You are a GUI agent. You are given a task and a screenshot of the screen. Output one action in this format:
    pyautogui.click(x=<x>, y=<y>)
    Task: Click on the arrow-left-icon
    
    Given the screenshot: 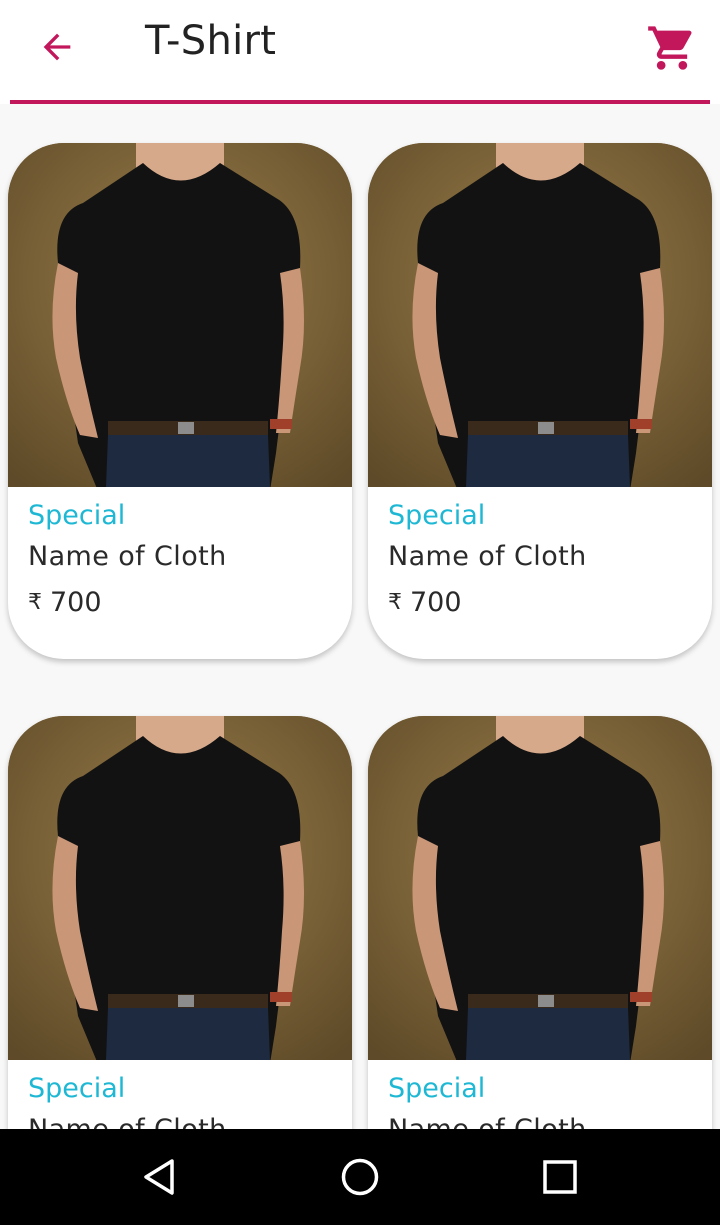 What is the action you would take?
    pyautogui.click(x=57, y=47)
    